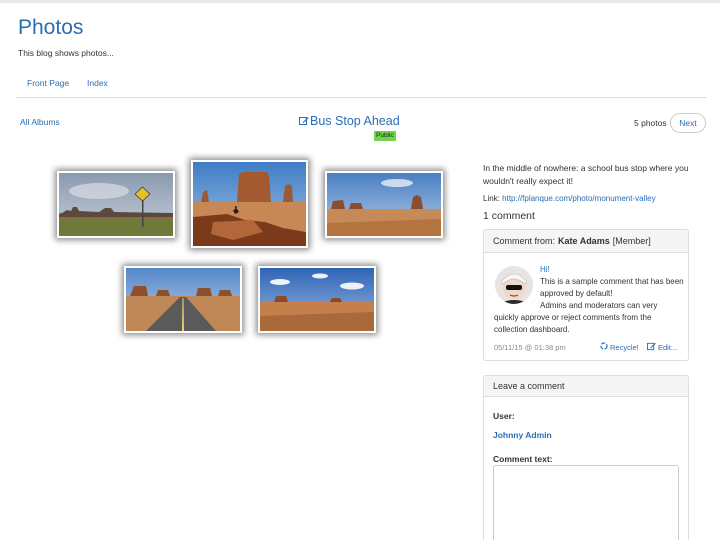 The image size is (720, 540). What do you see at coordinates (524, 241) in the screenshot?
I see `comment-header-prefix: Comment from:` at bounding box center [524, 241].